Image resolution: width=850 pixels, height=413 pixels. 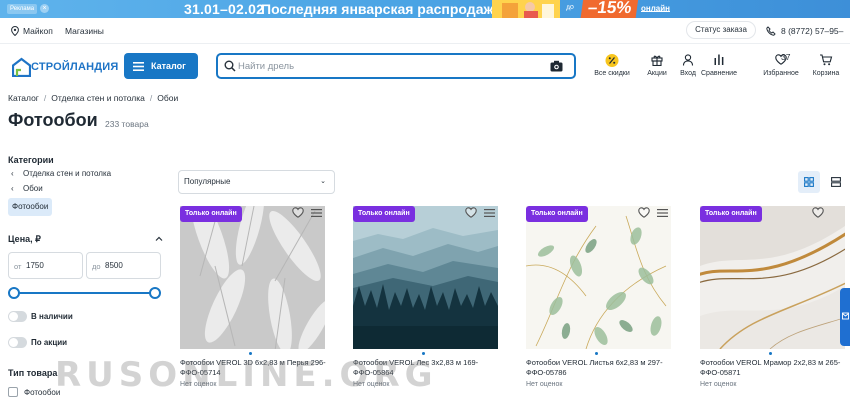 What do you see at coordinates (33, 188) in the screenshot?
I see `category-label: Обои` at bounding box center [33, 188].